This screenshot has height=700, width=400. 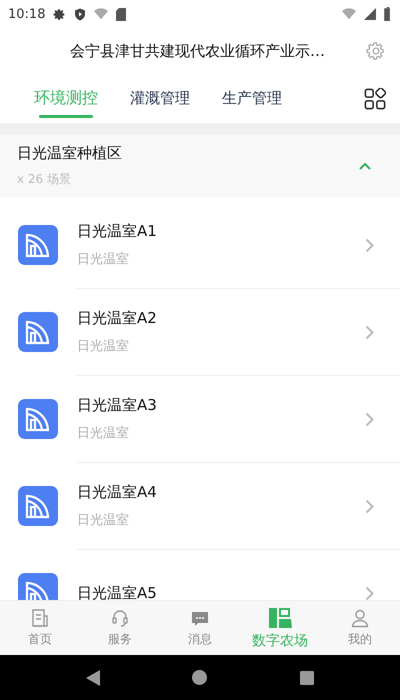 I want to click on nav-tab: 消息, so click(x=200, y=628).